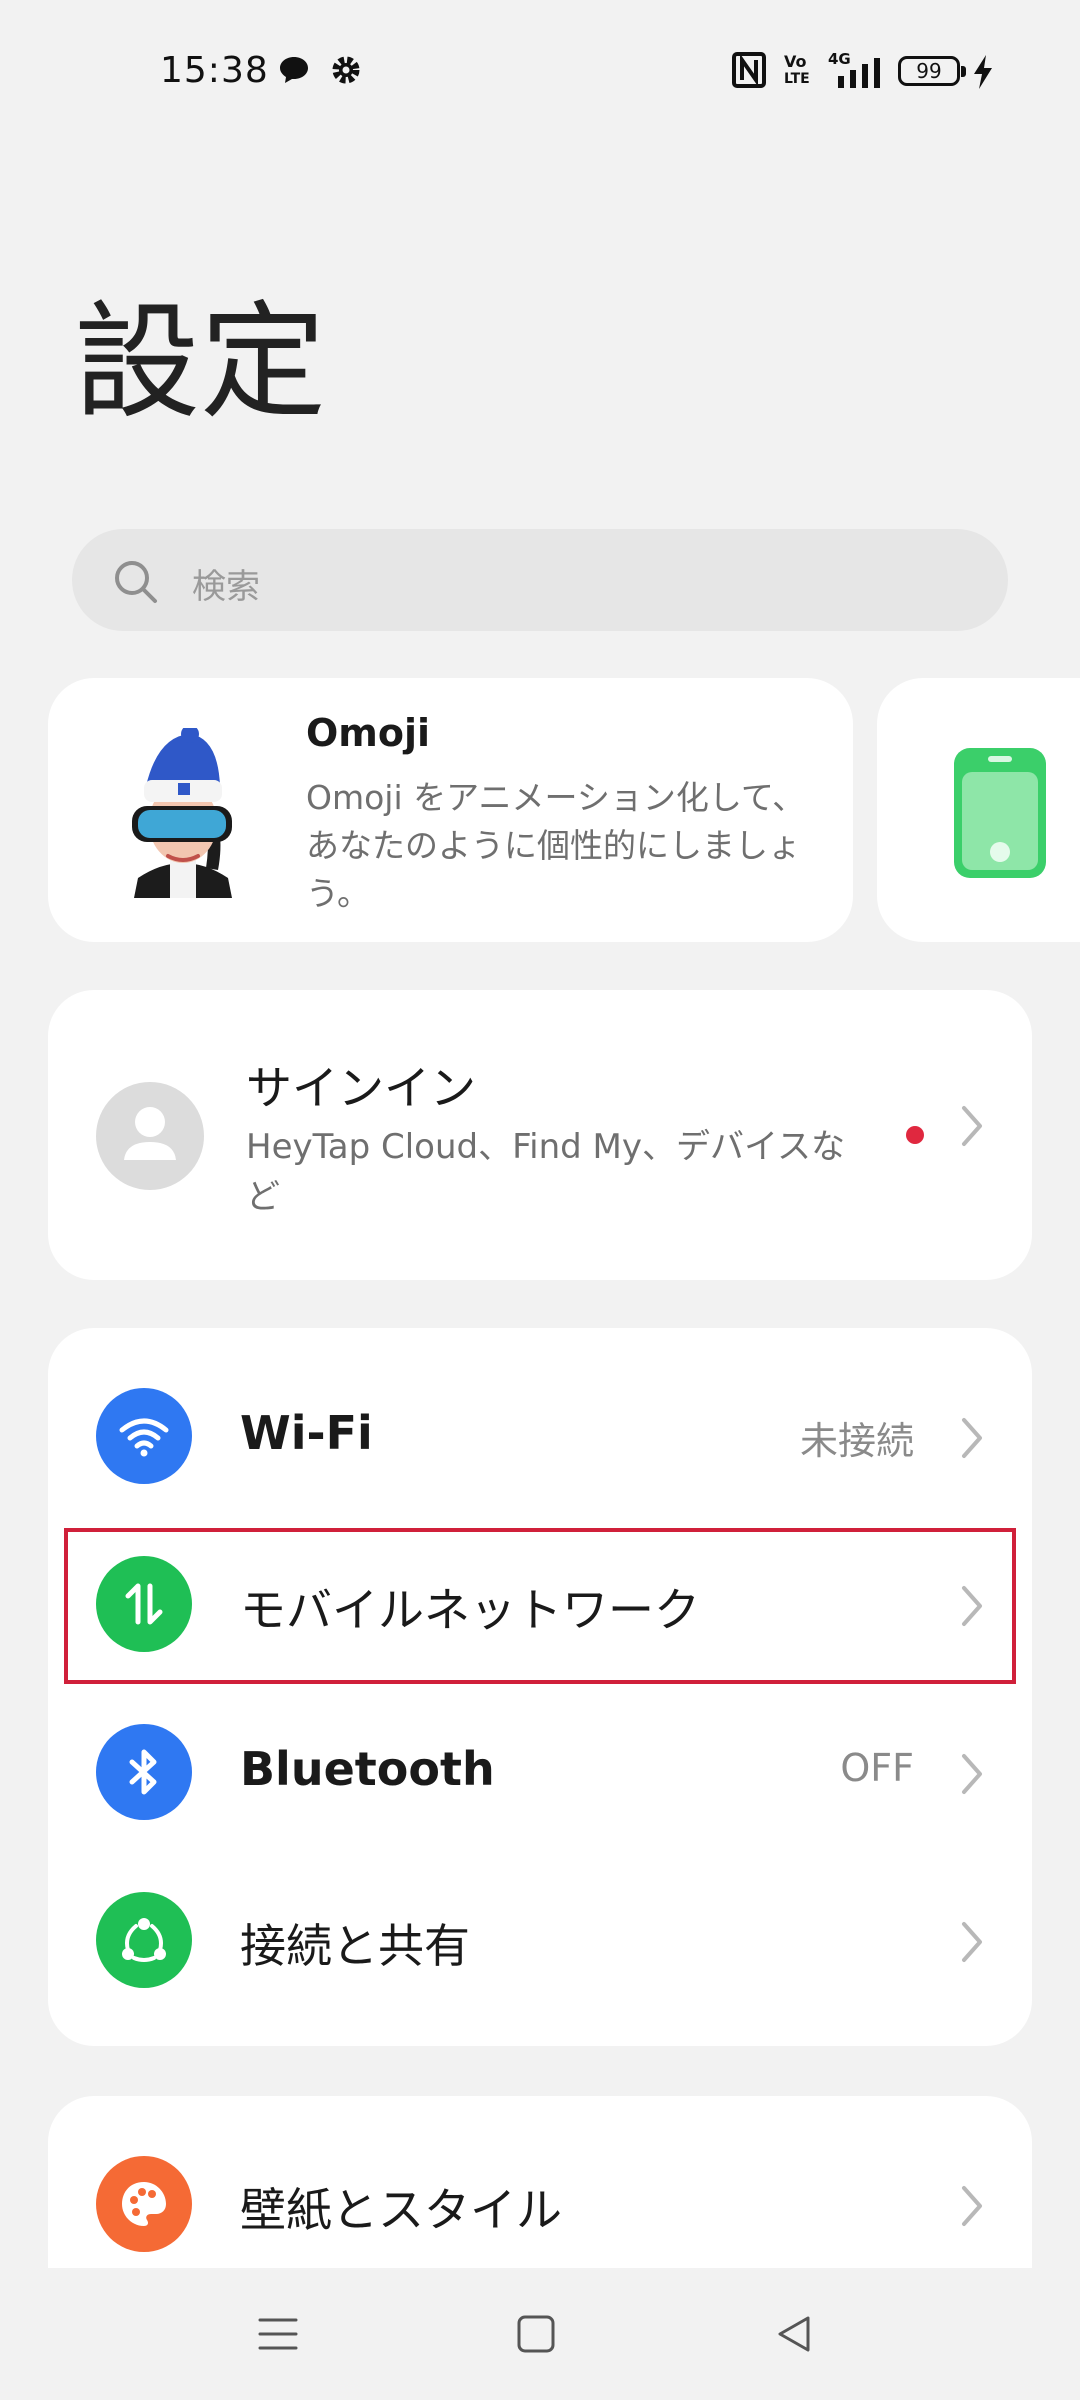 Image resolution: width=1080 pixels, height=2400 pixels. I want to click on settings-item-label: 接続と共有, so click(355, 1946).